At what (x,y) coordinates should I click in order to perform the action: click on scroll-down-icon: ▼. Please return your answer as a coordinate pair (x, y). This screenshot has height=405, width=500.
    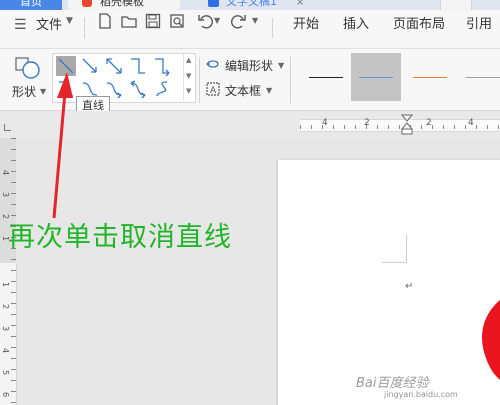
    Looking at the image, I should click on (188, 76).